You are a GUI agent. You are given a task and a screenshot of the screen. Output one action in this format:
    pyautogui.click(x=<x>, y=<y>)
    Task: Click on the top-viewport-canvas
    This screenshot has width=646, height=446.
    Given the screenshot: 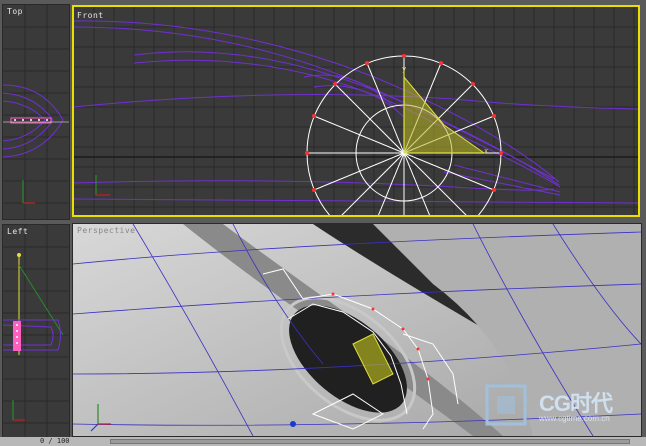 What is the action you would take?
    pyautogui.click(x=36, y=112)
    